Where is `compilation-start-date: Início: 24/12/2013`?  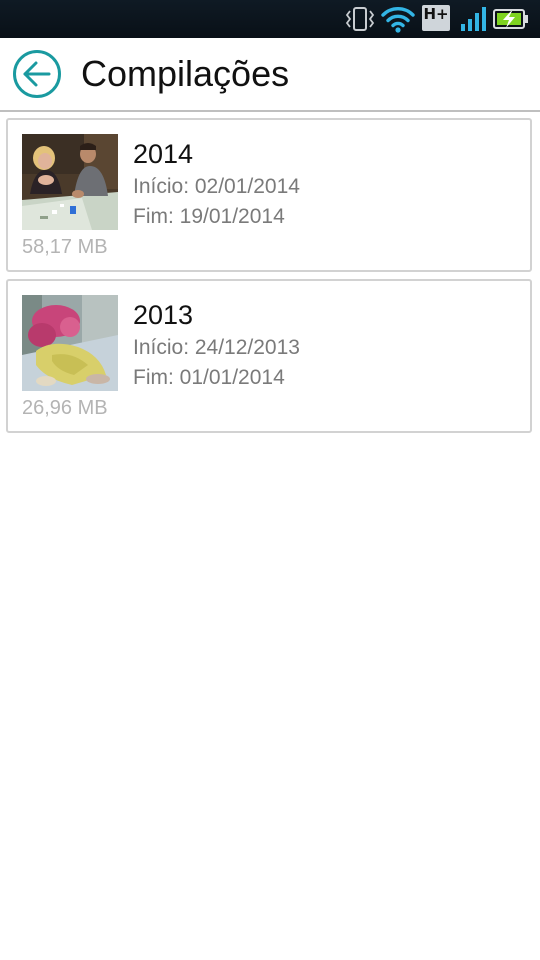
compilation-start-date: Início: 24/12/2013 is located at coordinates (216, 347).